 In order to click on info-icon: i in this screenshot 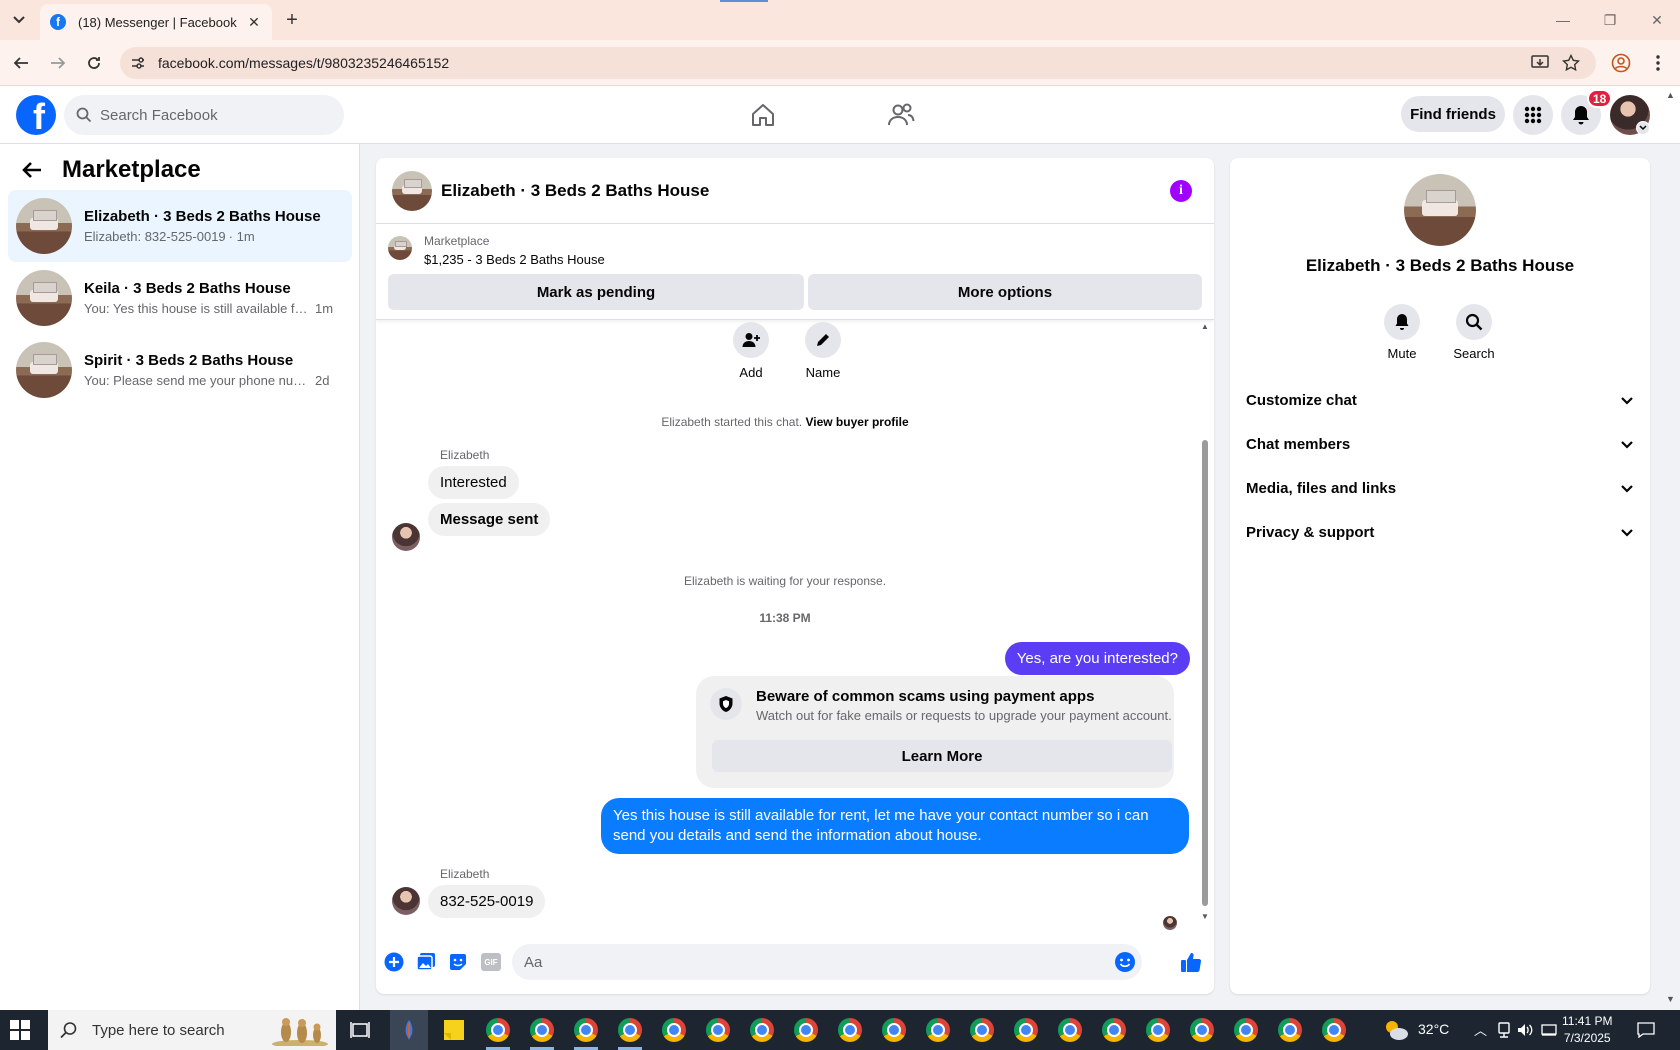, I will do `click(1181, 191)`.